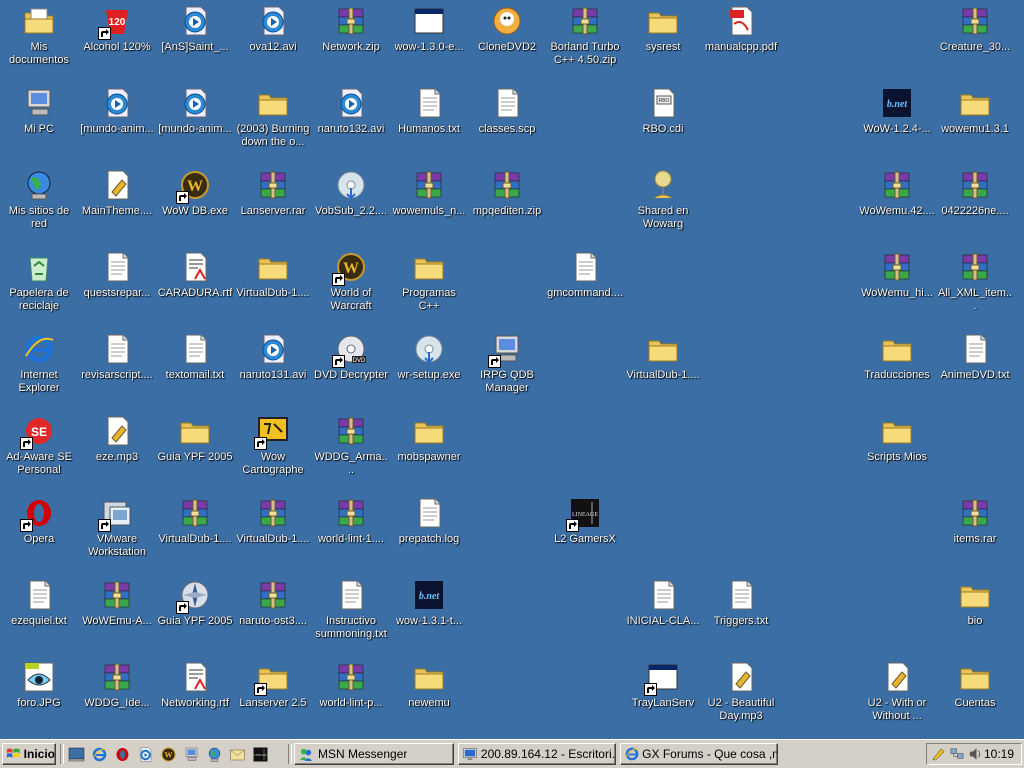 The width and height of the screenshot is (1024, 768). I want to click on desktop-item: LINEAGE L2 GamersX, so click(585, 520).